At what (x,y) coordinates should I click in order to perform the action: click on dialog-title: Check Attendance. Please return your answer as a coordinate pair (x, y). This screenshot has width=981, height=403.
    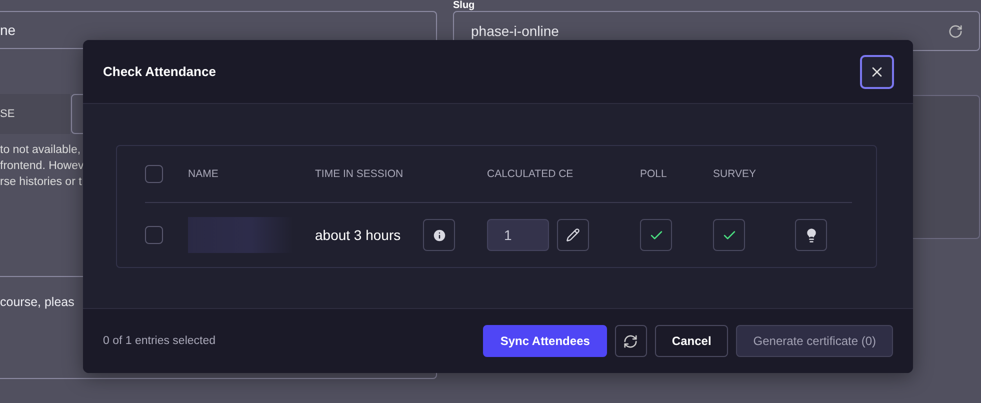
    Looking at the image, I should click on (159, 71).